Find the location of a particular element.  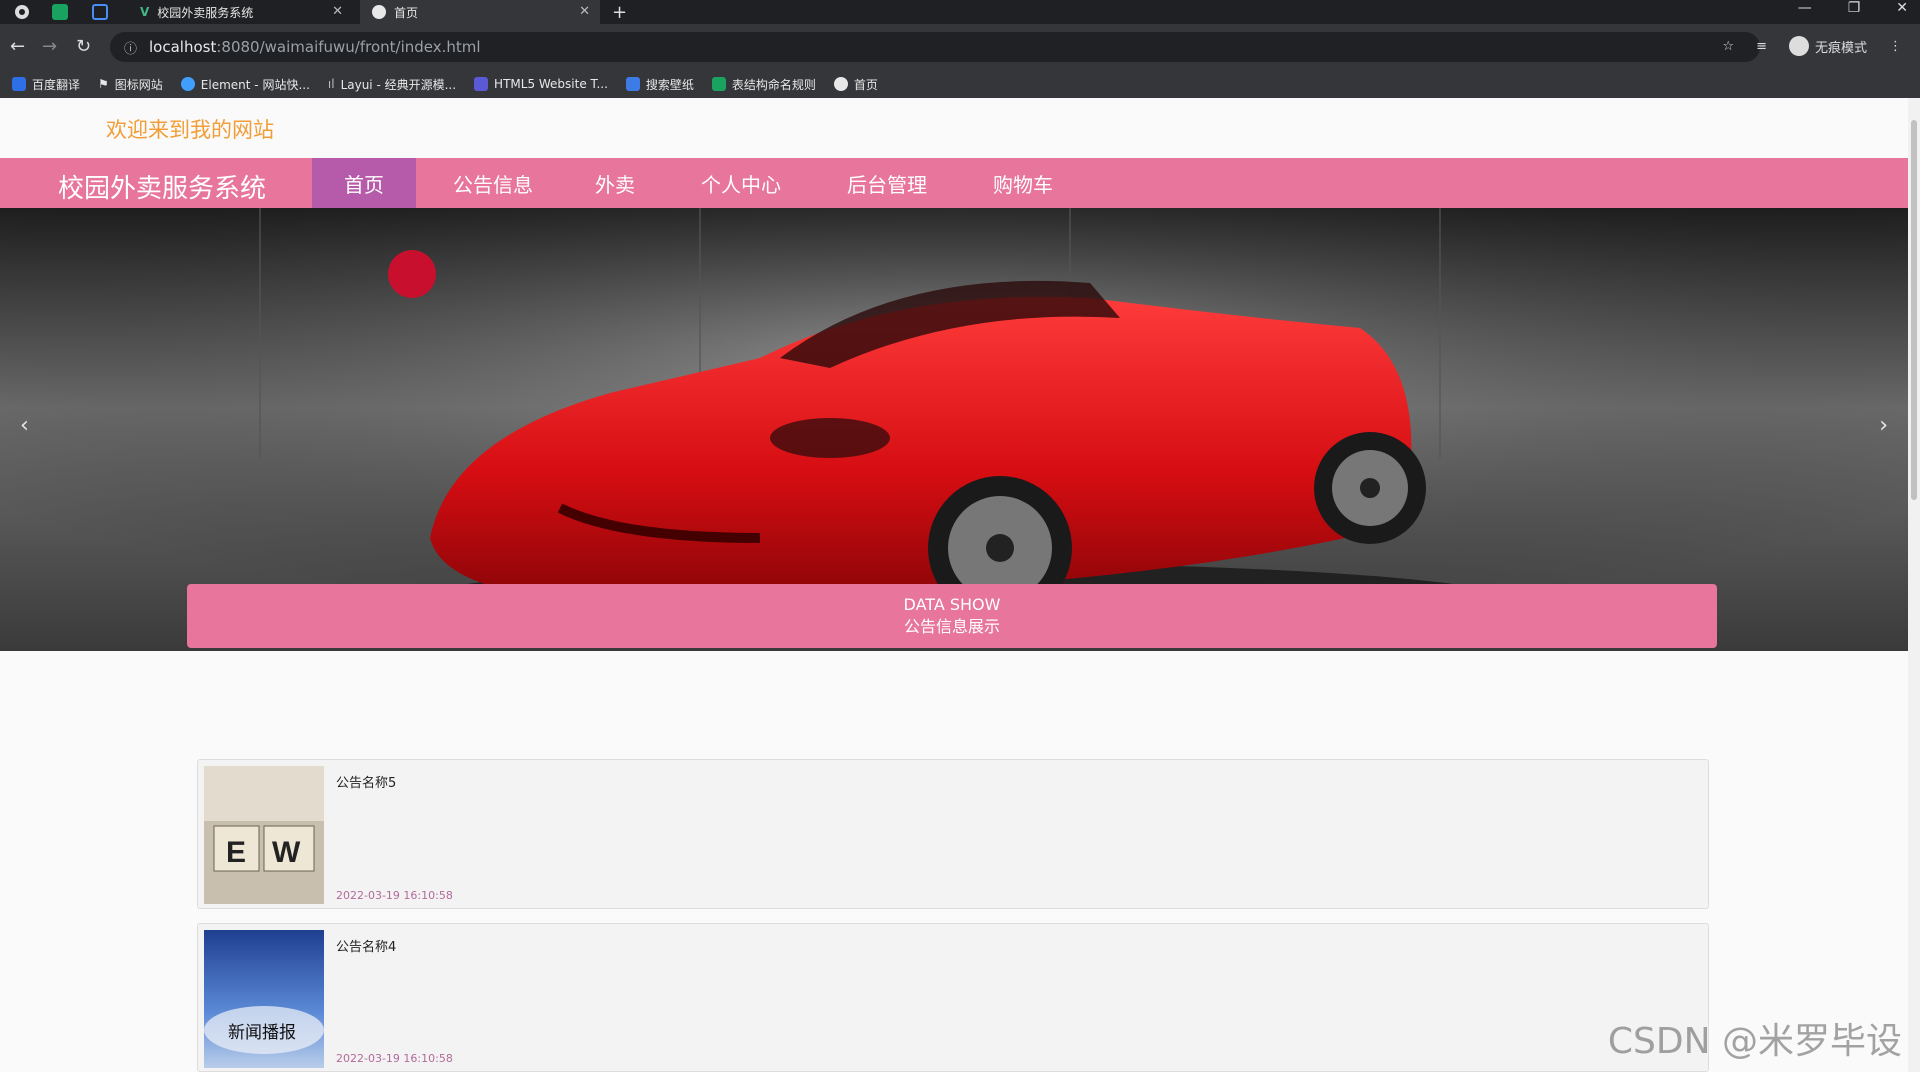

section-title-cn: 公告信息展示 is located at coordinates (951, 626).